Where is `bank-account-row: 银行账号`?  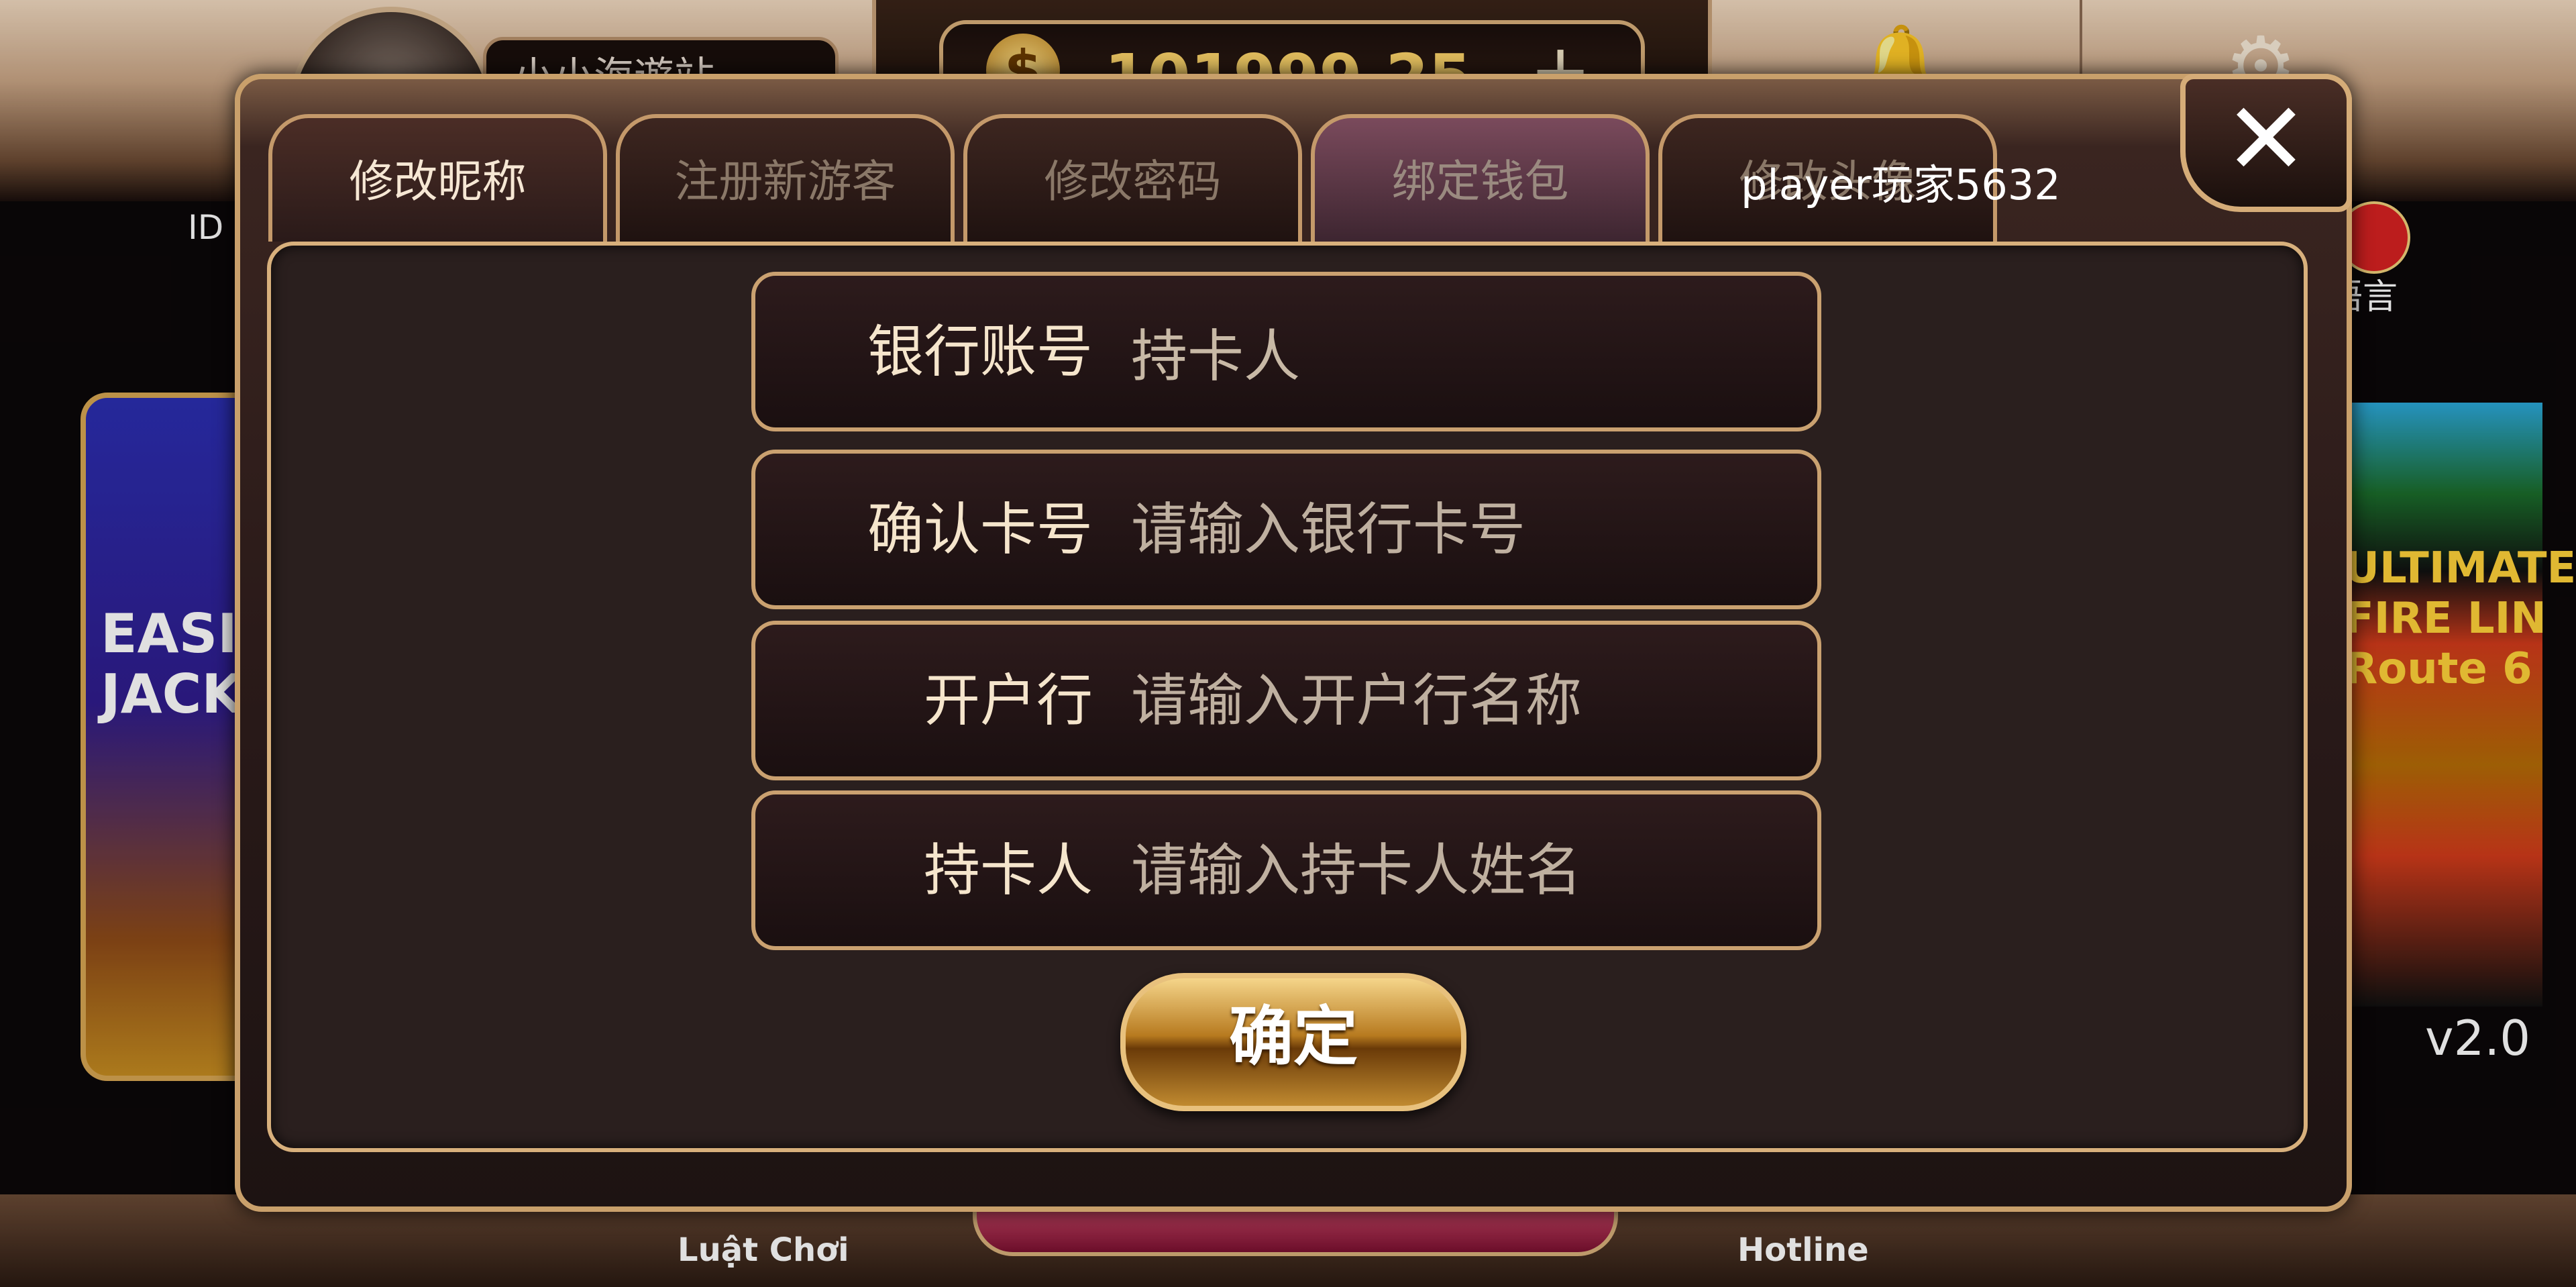 bank-account-row: 银行账号 is located at coordinates (1286, 352).